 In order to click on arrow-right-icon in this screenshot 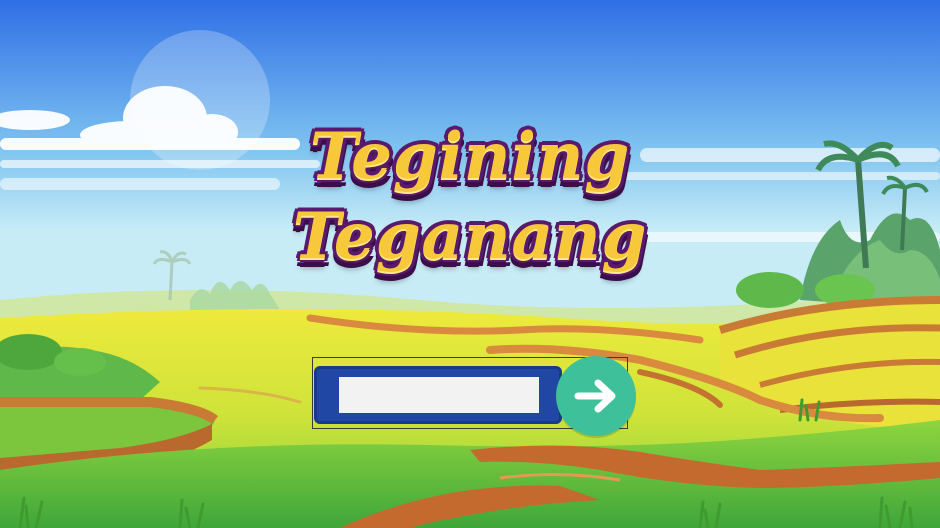, I will do `click(595, 396)`.